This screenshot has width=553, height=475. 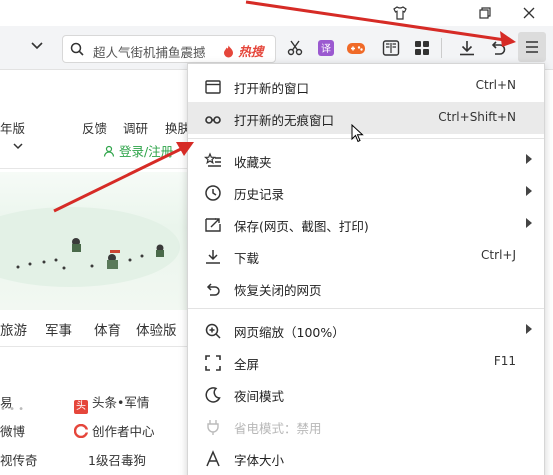 What do you see at coordinates (276, 13) in the screenshot?
I see `title-bar` at bounding box center [276, 13].